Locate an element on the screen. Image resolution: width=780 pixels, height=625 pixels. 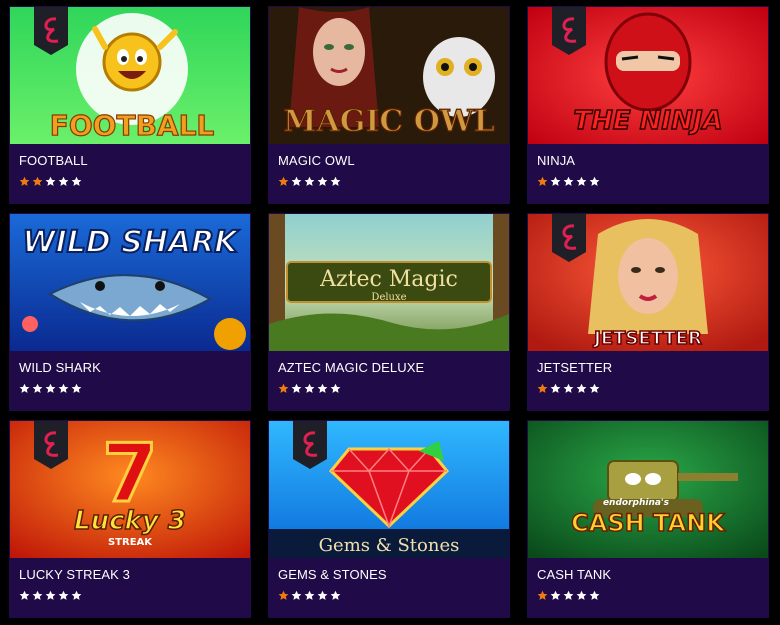
magic-owl-art: MAGIC OWL is located at coordinates (389, 75).